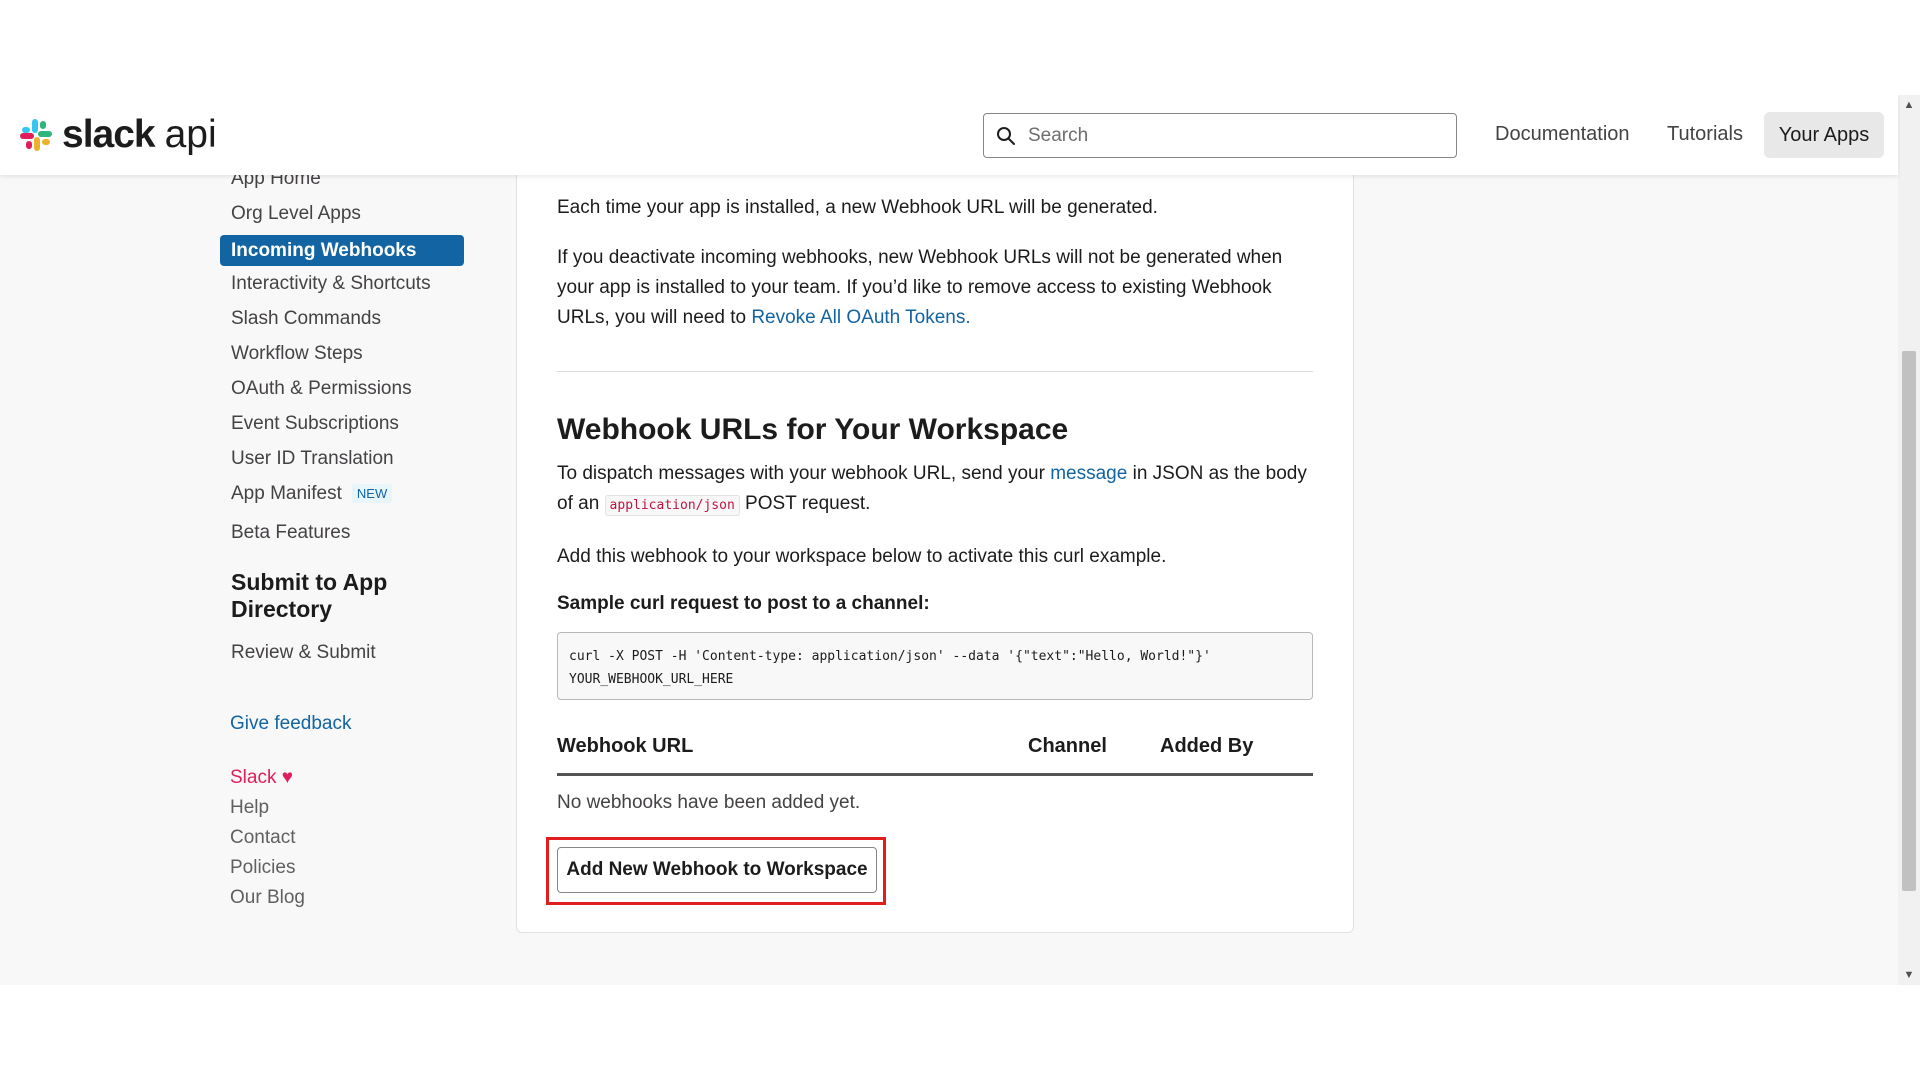 The width and height of the screenshot is (1920, 1080). I want to click on scroll-up-arrow-icon: ▲, so click(1909, 105).